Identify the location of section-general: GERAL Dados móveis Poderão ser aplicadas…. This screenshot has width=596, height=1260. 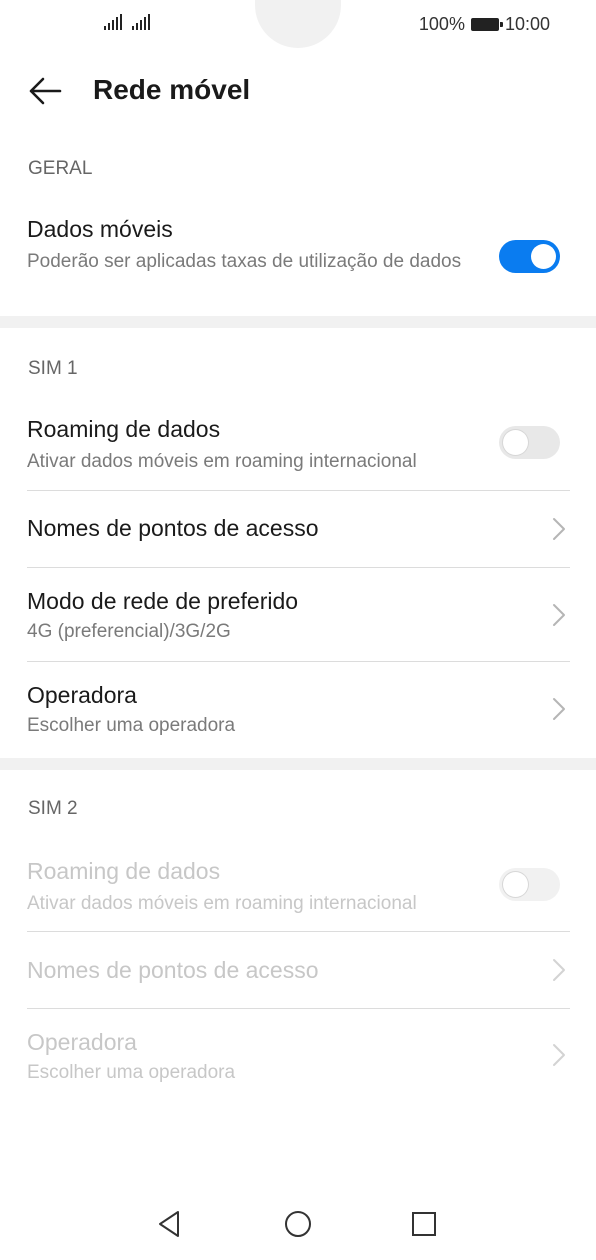
(298, 222).